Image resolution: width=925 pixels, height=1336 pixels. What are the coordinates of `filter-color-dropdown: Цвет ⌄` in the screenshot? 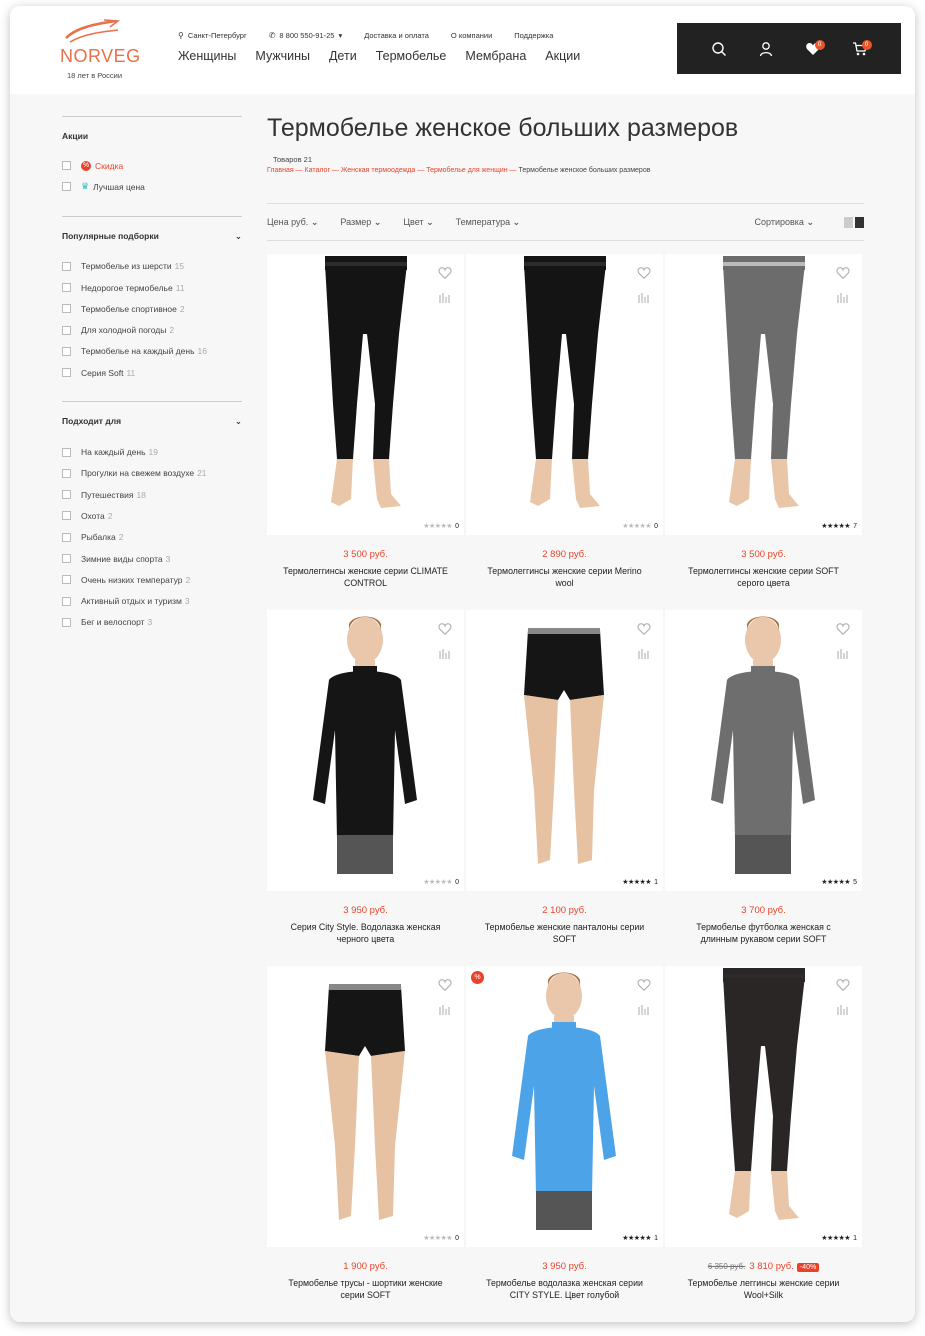 It's located at (418, 222).